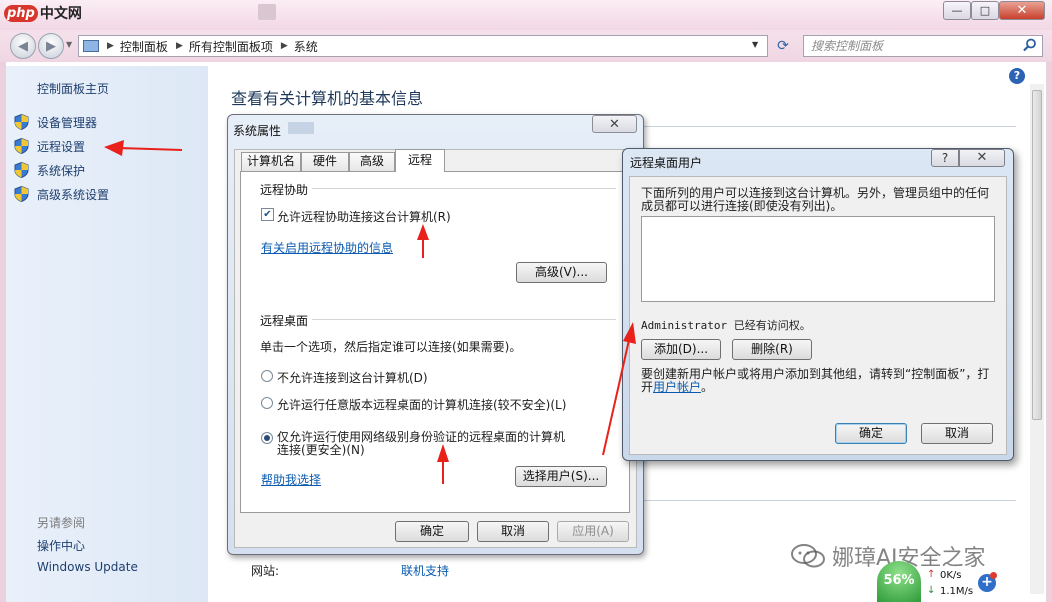 The image size is (1052, 602). I want to click on refresh-button: ⟳, so click(783, 46).